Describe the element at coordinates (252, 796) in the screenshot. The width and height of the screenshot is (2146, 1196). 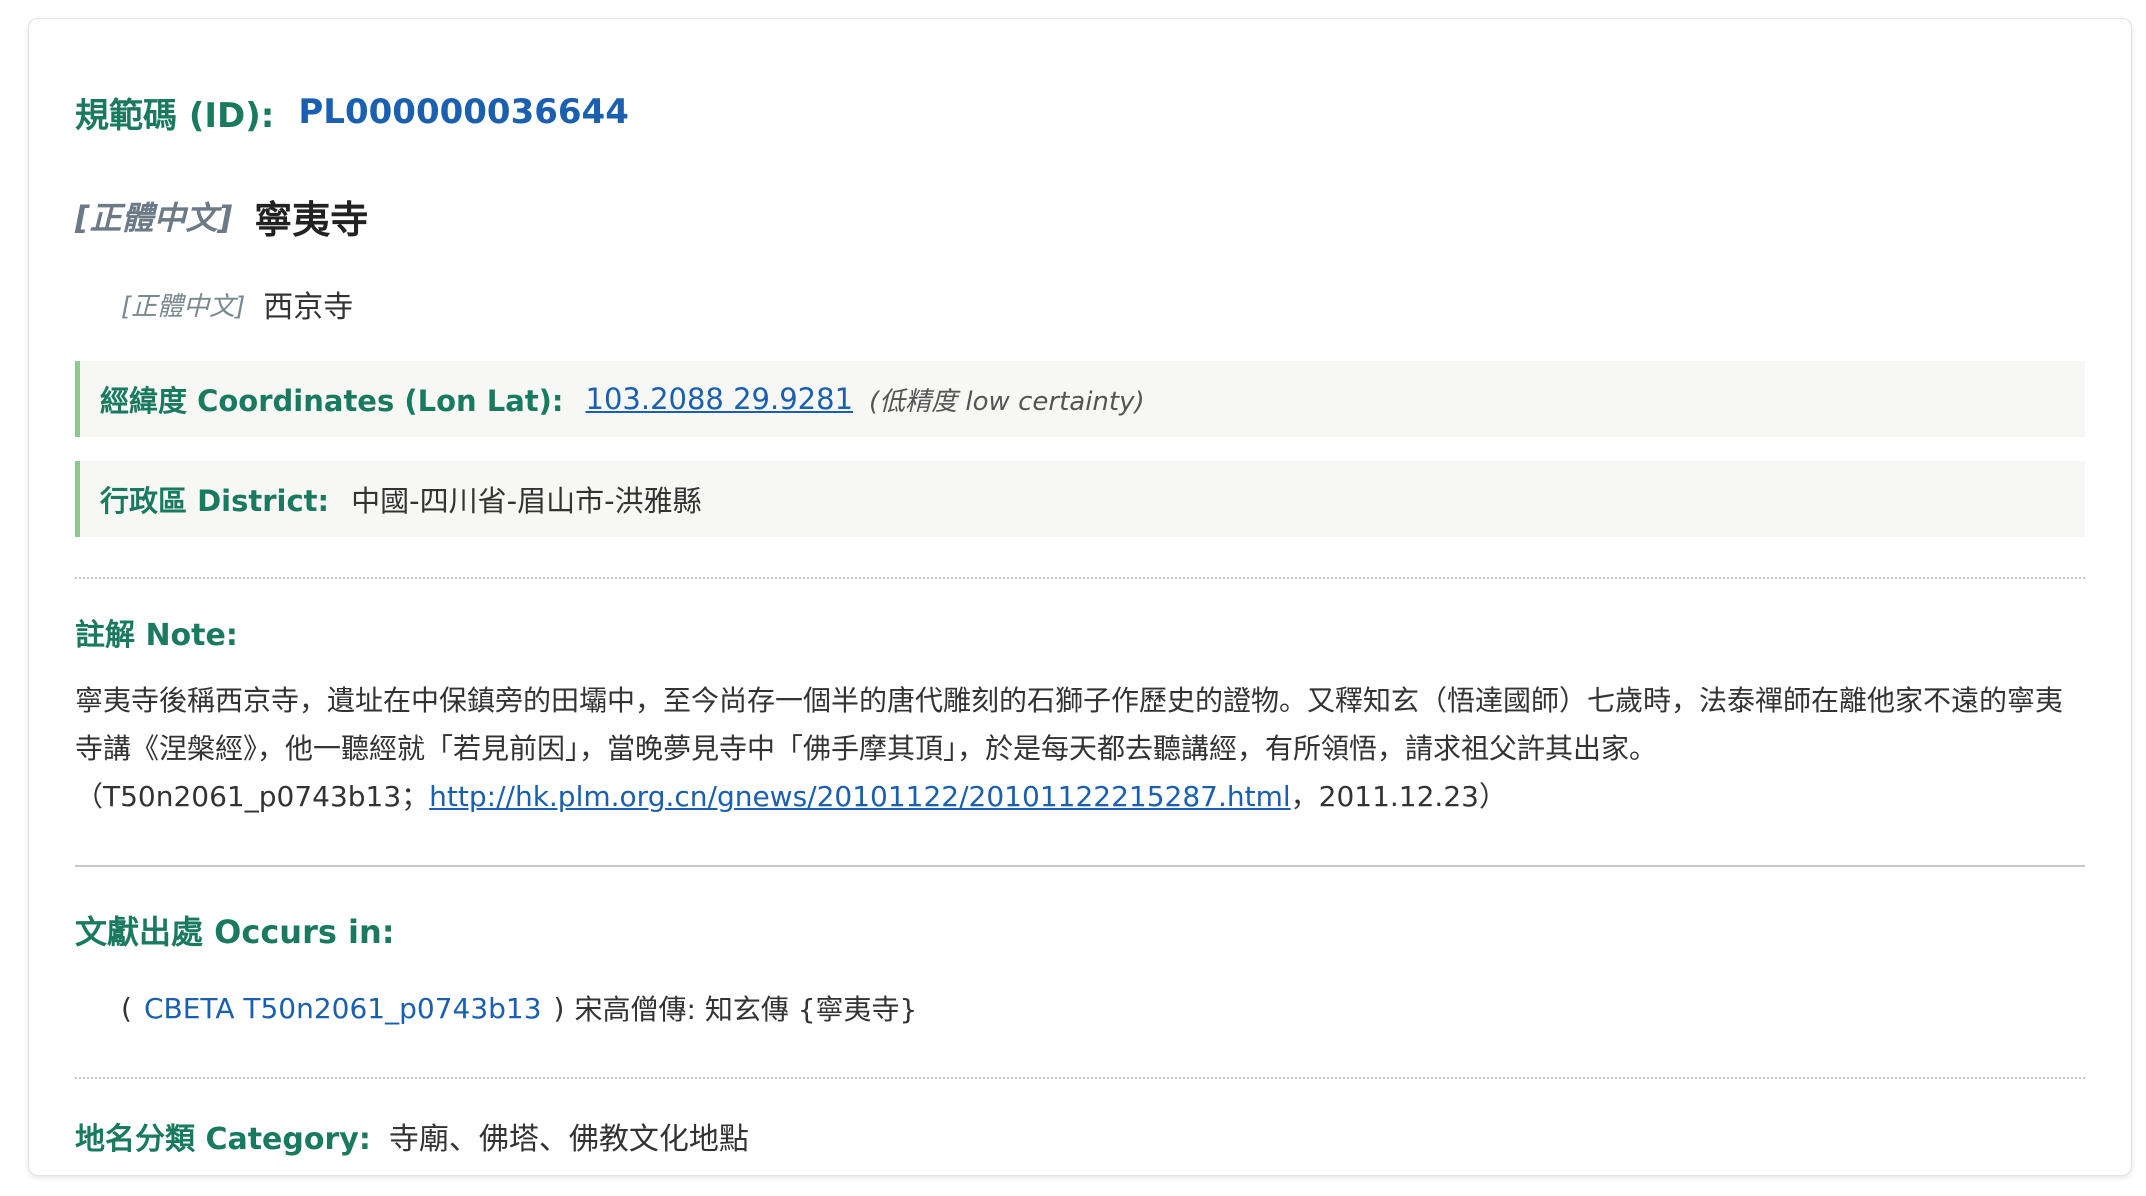
I see `note-ref-prefix: （T50n2061_p0743b13；` at that location.